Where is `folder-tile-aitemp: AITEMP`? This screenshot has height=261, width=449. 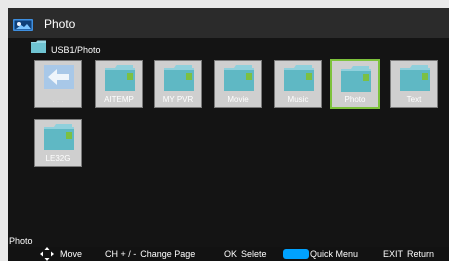
folder-tile-aitemp: AITEMP is located at coordinates (119, 84).